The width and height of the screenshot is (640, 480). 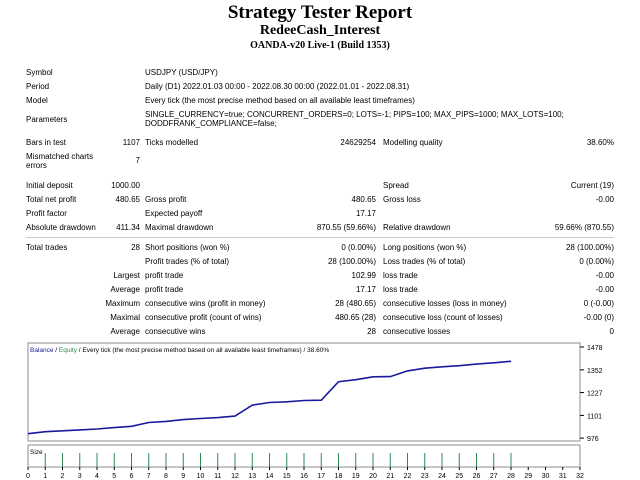 I want to click on x-tick-label: 11, so click(x=217, y=476).